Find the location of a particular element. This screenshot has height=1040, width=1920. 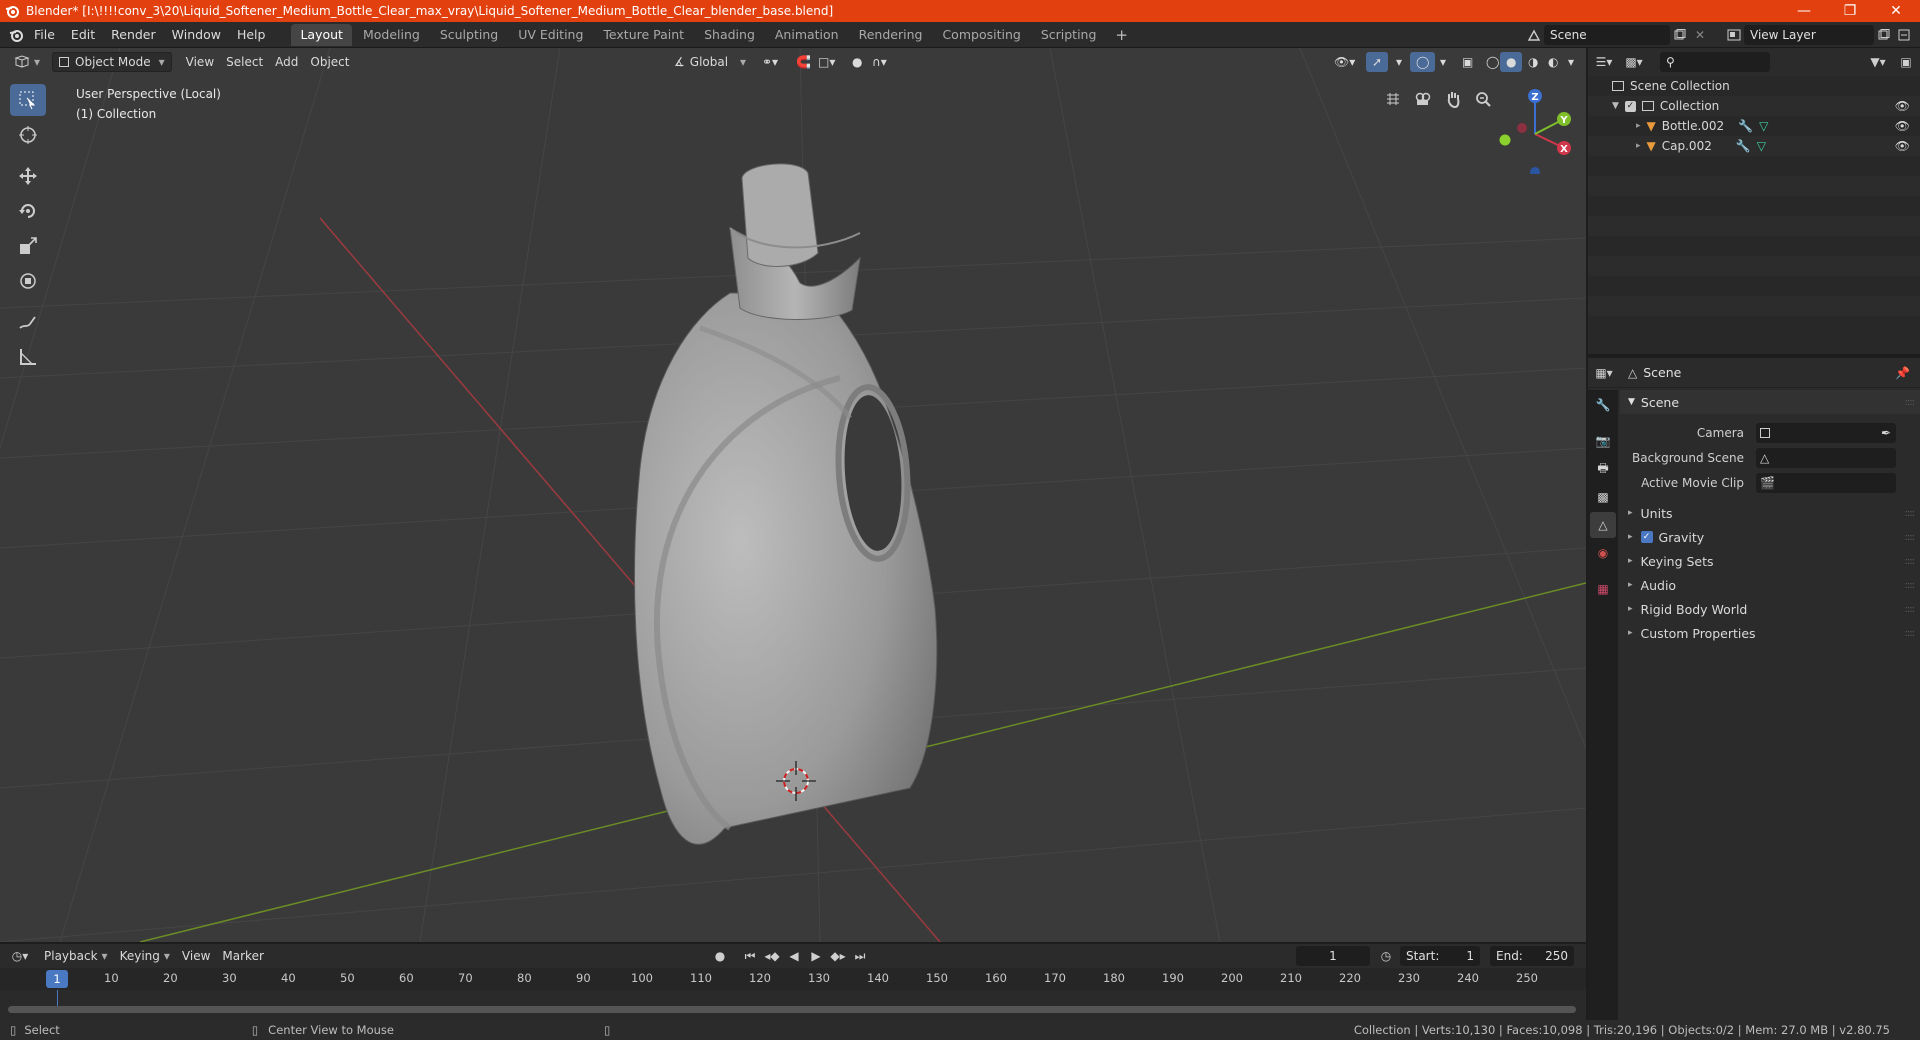

scale-tool is located at coordinates (28, 246).